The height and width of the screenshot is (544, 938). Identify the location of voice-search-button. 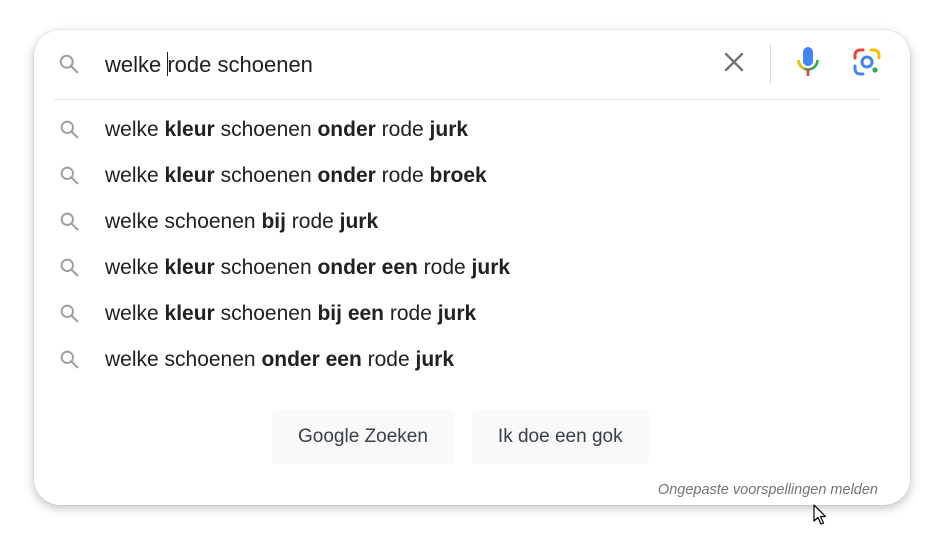
(808, 64).